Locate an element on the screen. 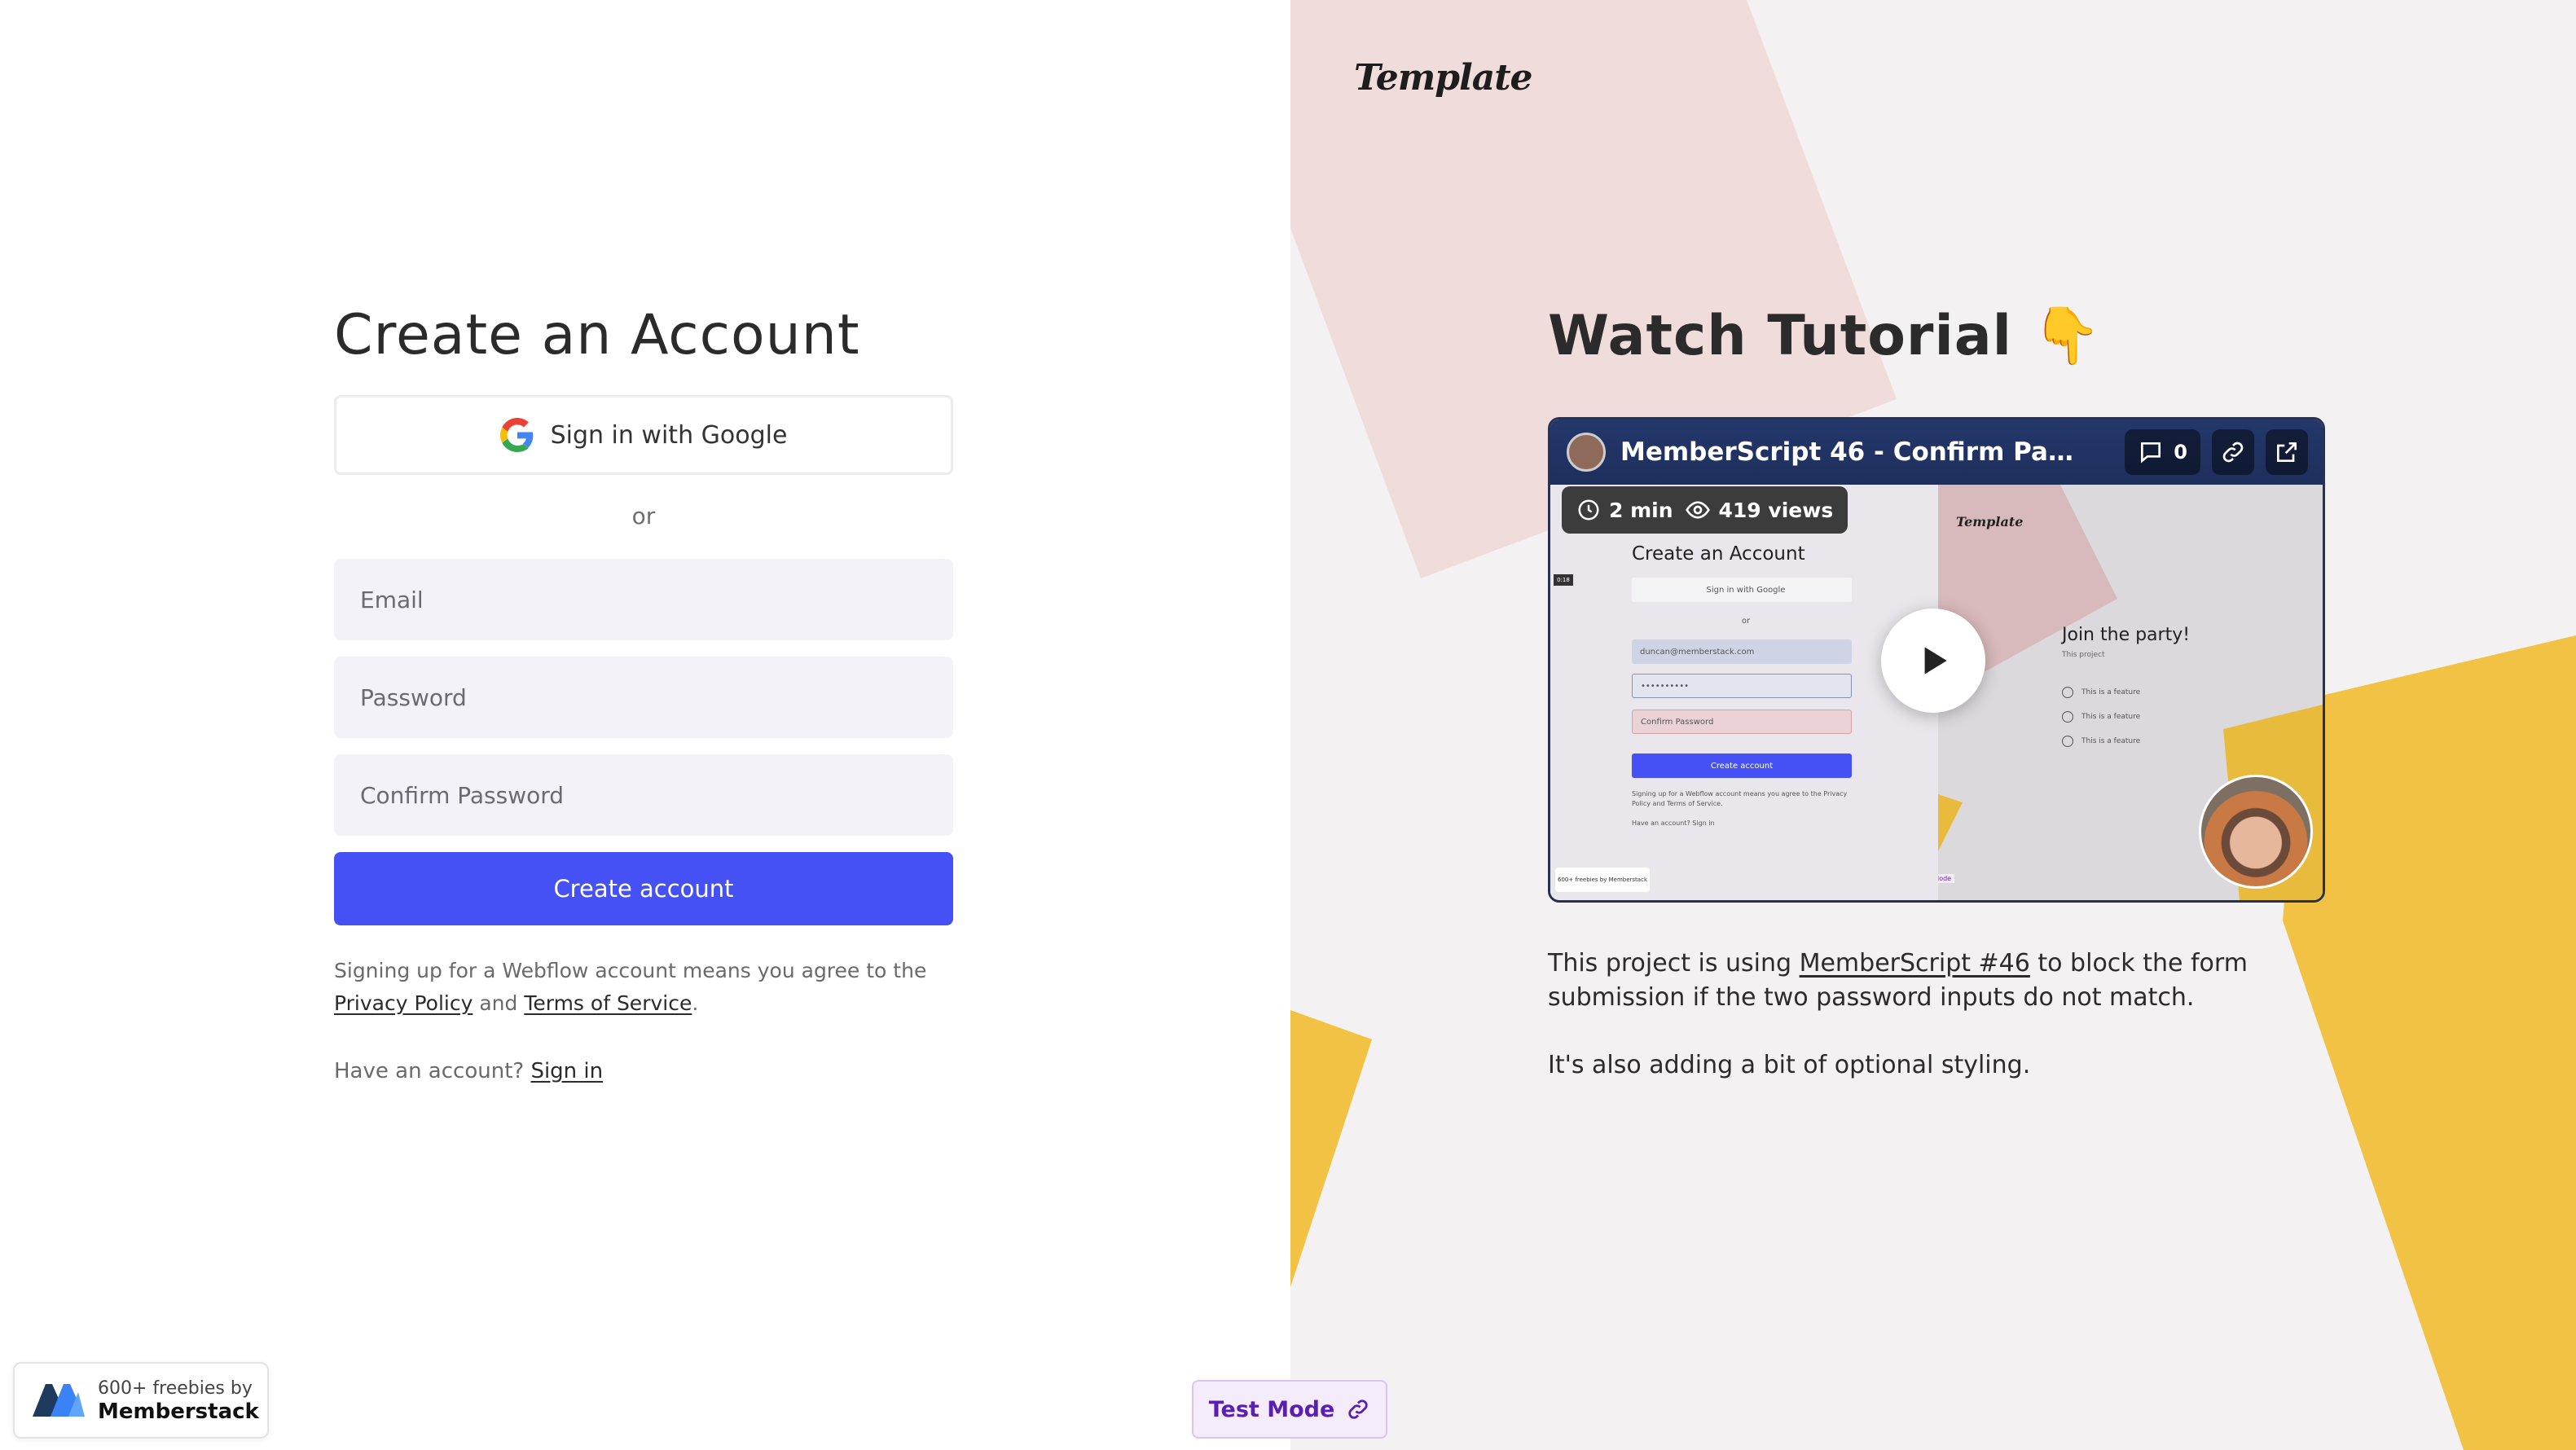 Image resolution: width=2576 pixels, height=1450 pixels. comment-icon is located at coordinates (2151, 453).